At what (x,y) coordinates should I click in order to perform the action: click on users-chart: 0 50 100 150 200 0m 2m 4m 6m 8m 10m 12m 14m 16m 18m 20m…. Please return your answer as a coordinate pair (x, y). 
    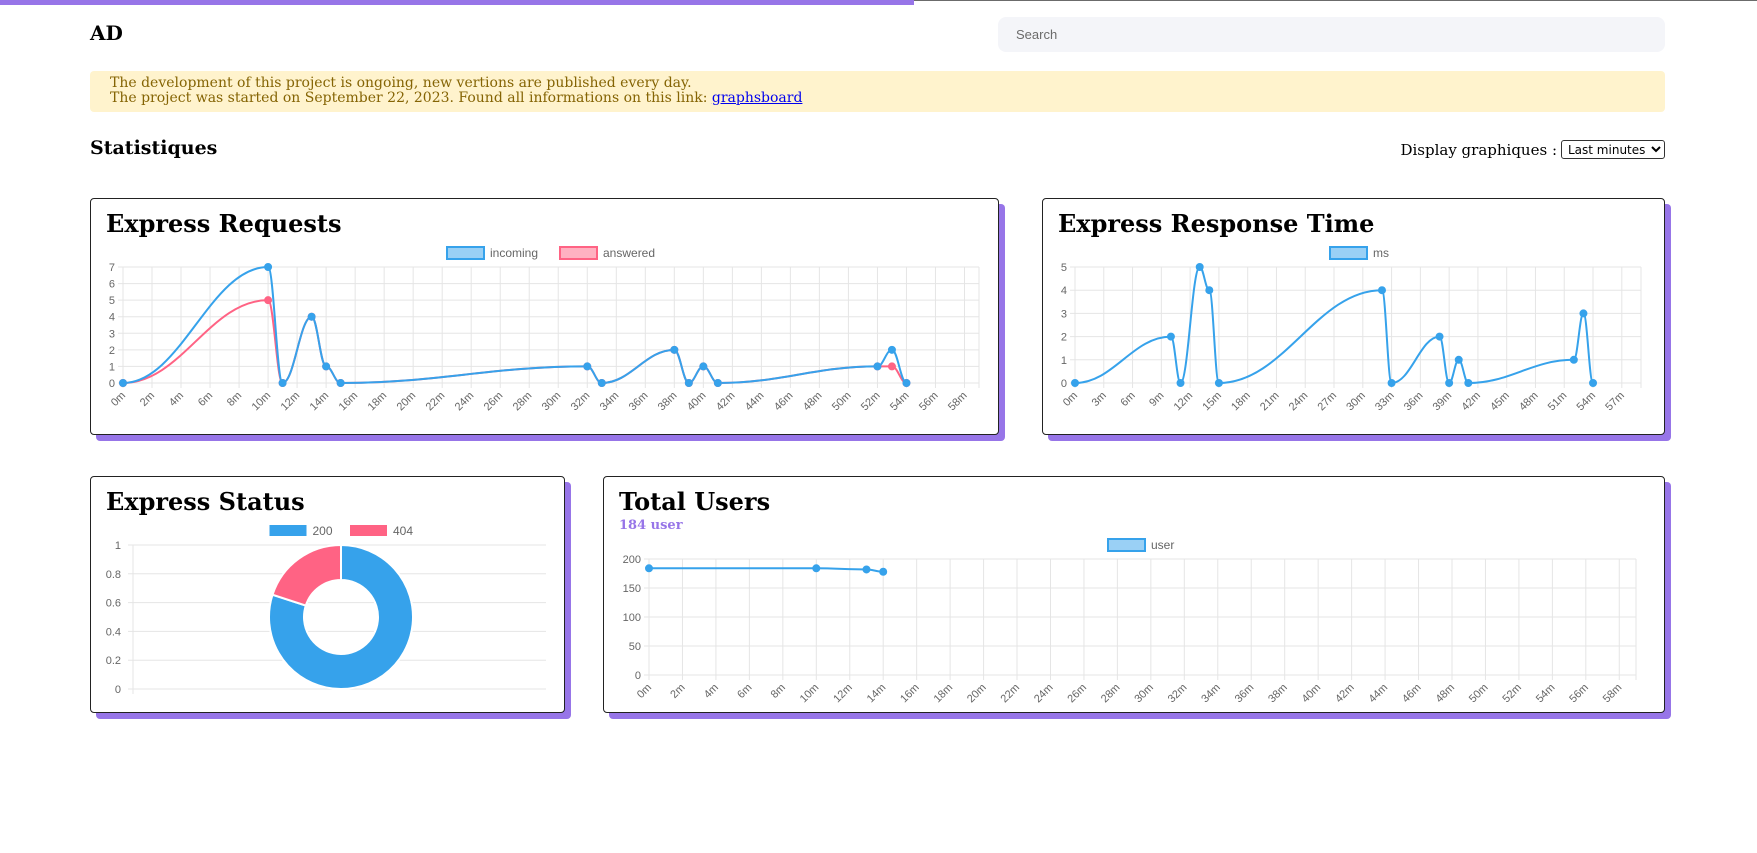
    Looking at the image, I should click on (1130, 622).